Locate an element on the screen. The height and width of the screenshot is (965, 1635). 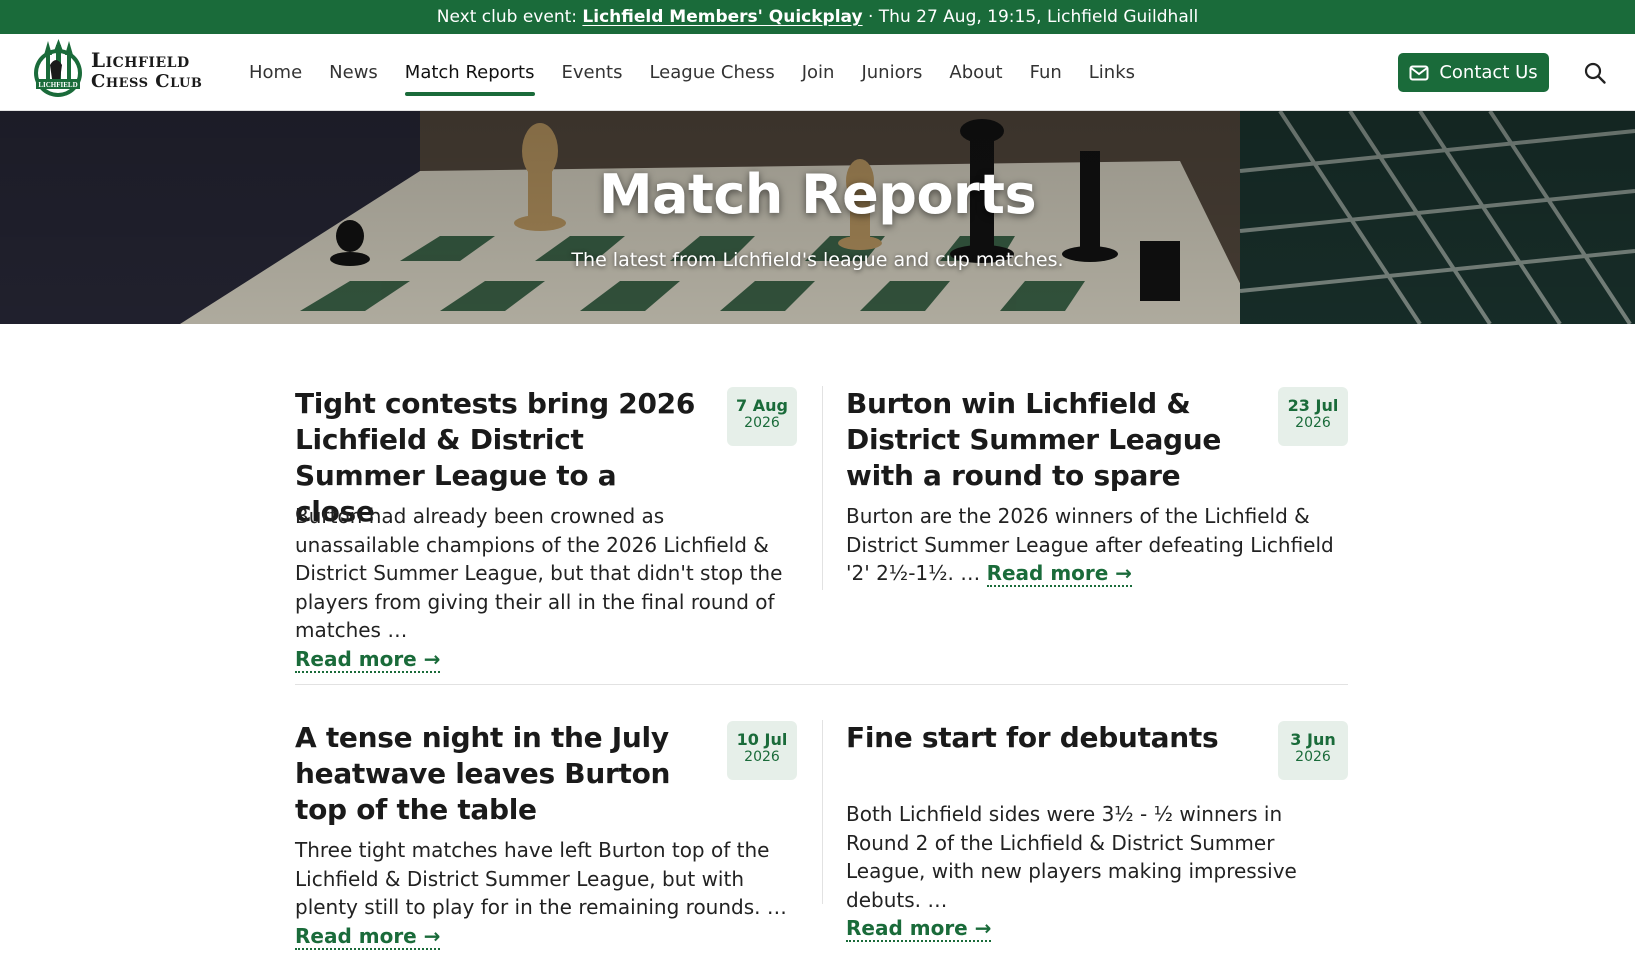
date-day: 3 Jun is located at coordinates (1313, 739).